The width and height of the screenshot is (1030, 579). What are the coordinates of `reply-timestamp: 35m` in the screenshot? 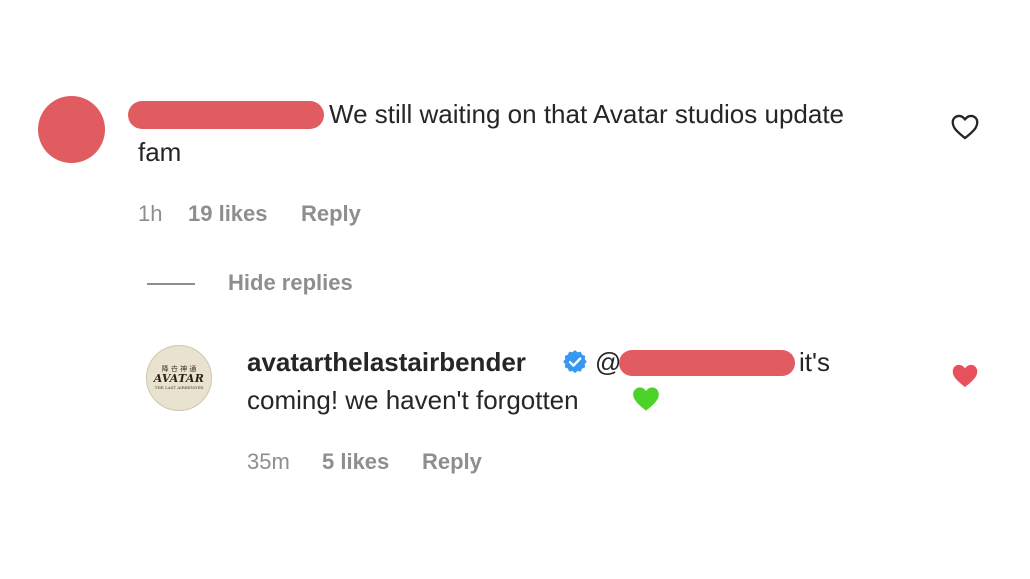 It's located at (268, 461).